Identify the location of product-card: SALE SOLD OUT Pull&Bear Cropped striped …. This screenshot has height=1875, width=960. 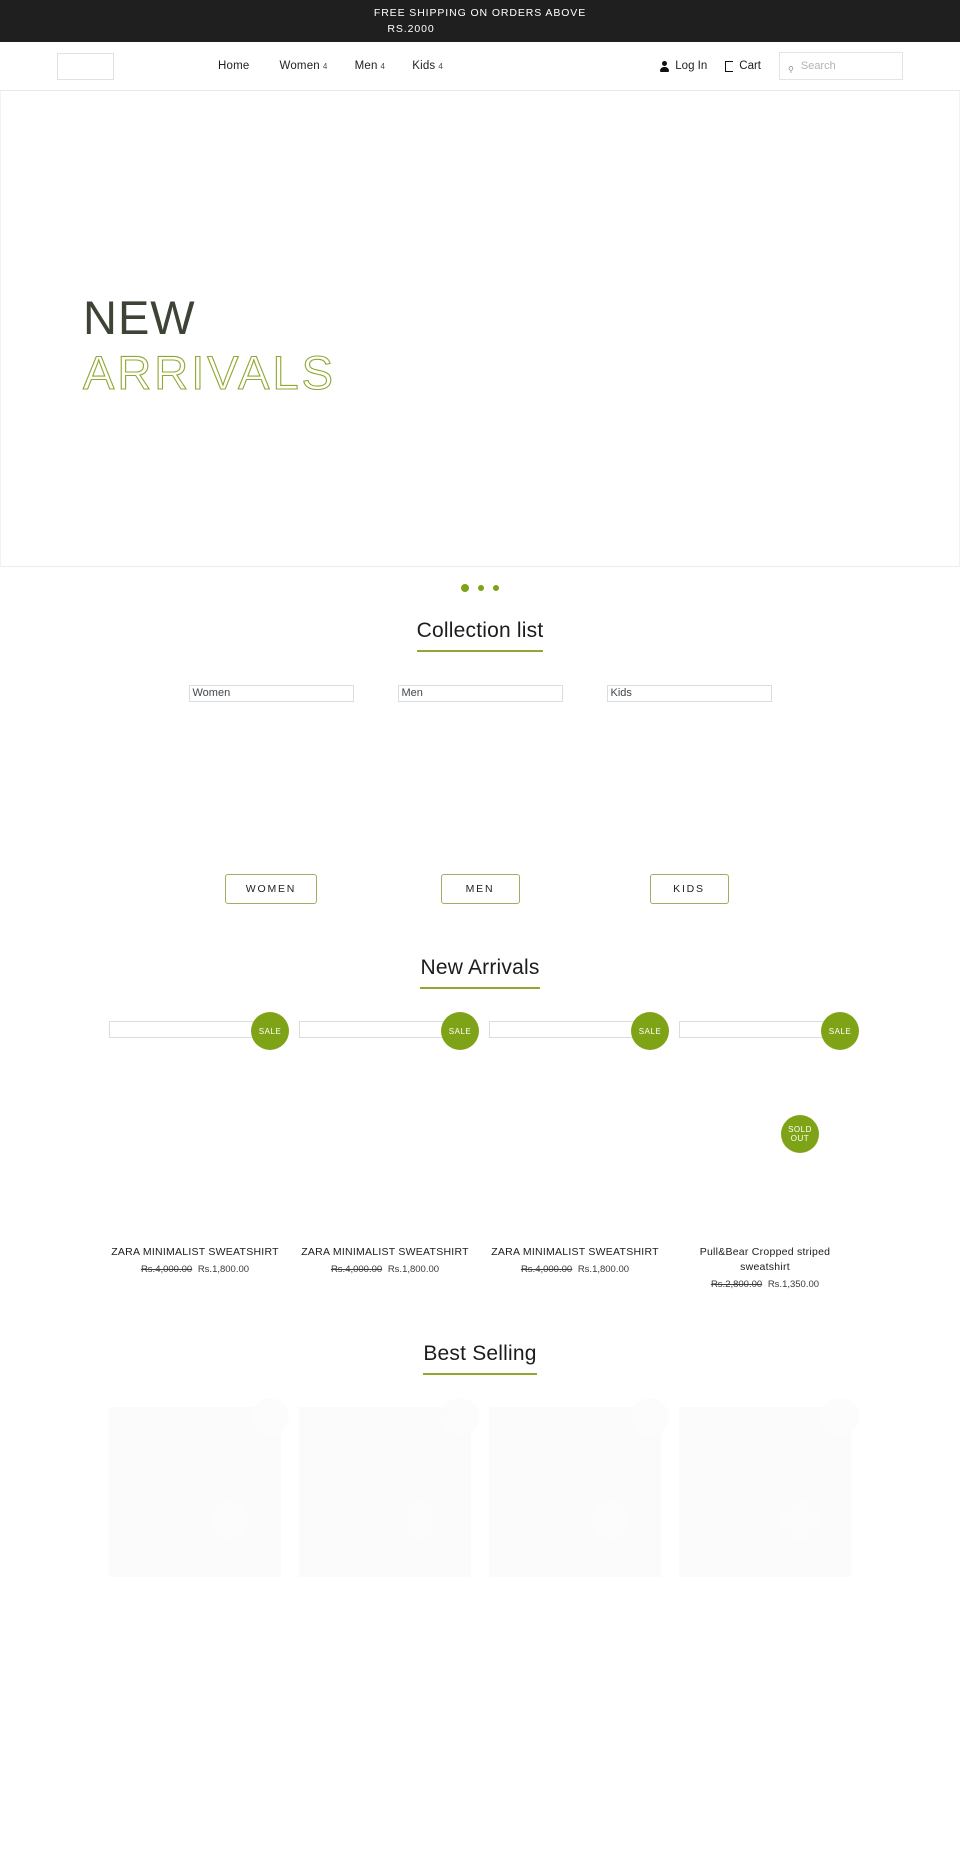
(769, 1151).